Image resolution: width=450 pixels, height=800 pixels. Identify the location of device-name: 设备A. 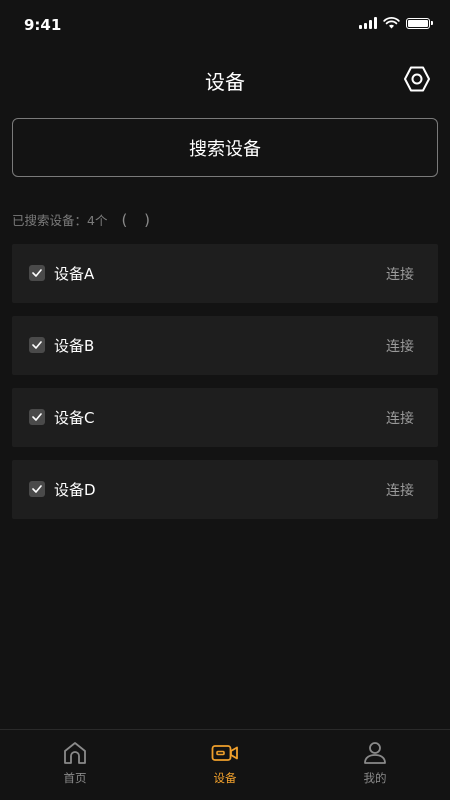
(74, 274).